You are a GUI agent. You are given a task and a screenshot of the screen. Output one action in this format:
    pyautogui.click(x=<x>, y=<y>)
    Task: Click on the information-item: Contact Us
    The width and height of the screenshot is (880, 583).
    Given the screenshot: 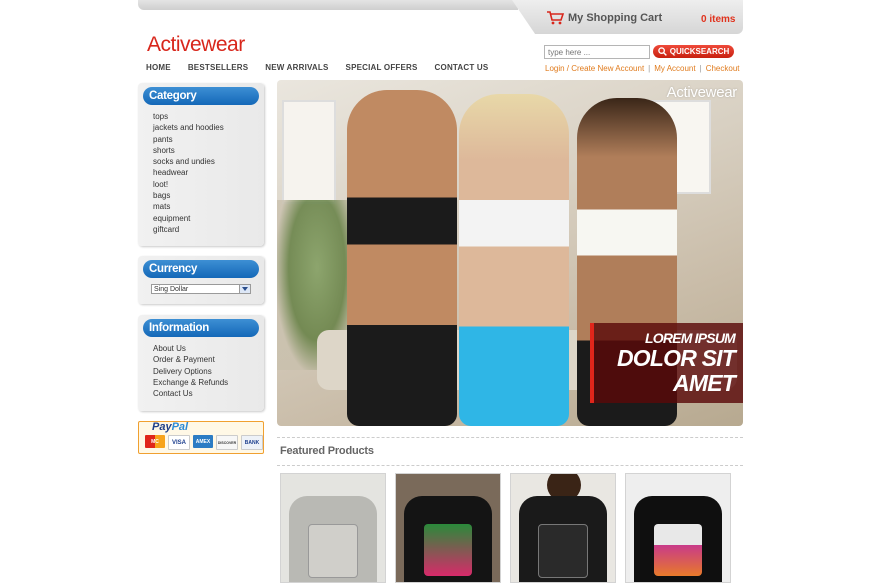 What is the action you would take?
    pyautogui.click(x=190, y=393)
    